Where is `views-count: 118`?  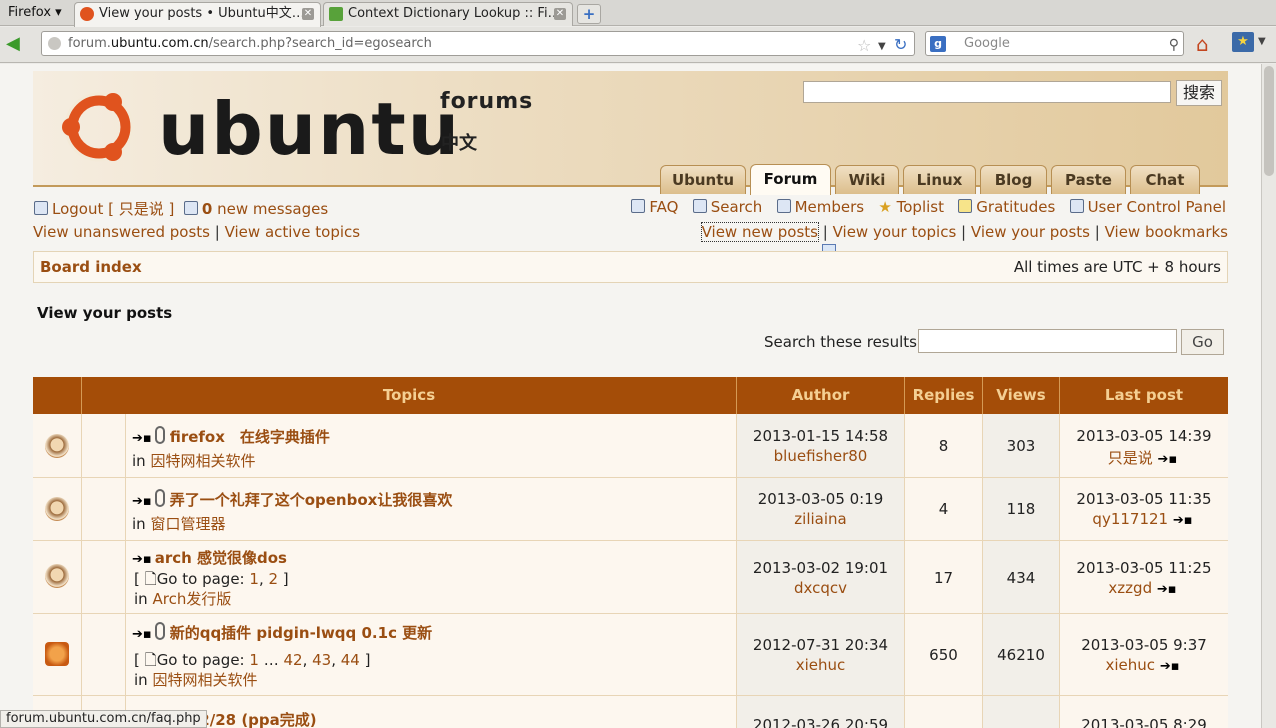
views-count: 118 is located at coordinates (1021, 509).